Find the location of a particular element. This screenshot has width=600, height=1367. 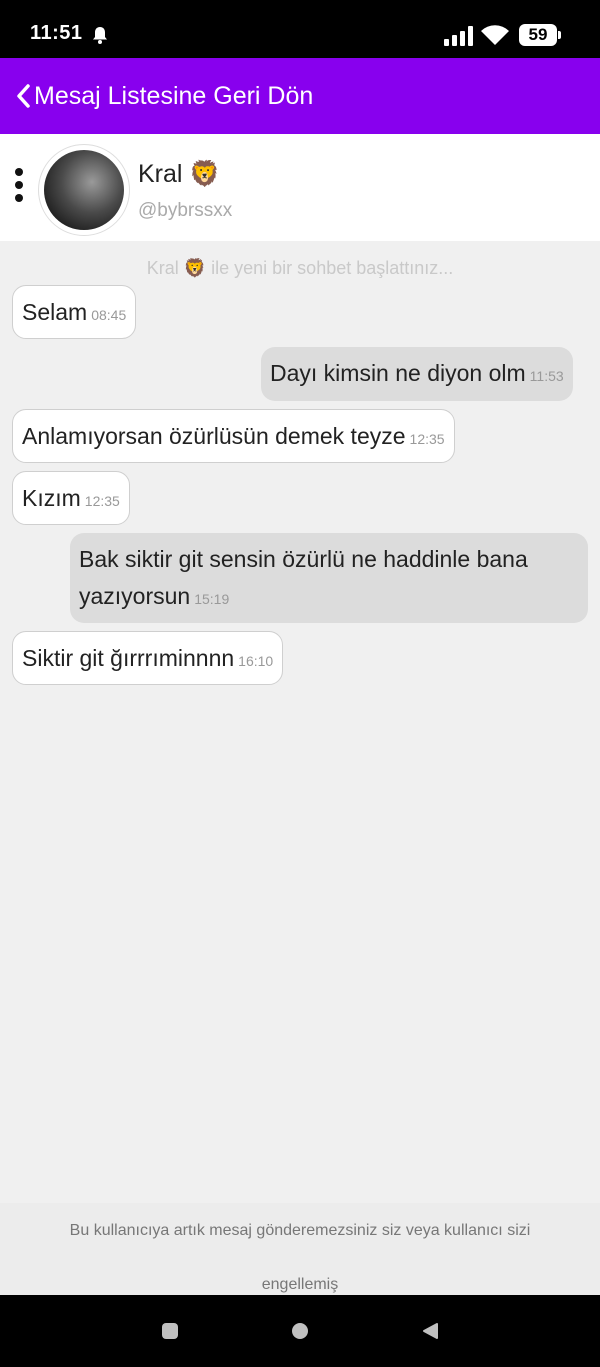

notification-bell-icon is located at coordinates (100, 35).